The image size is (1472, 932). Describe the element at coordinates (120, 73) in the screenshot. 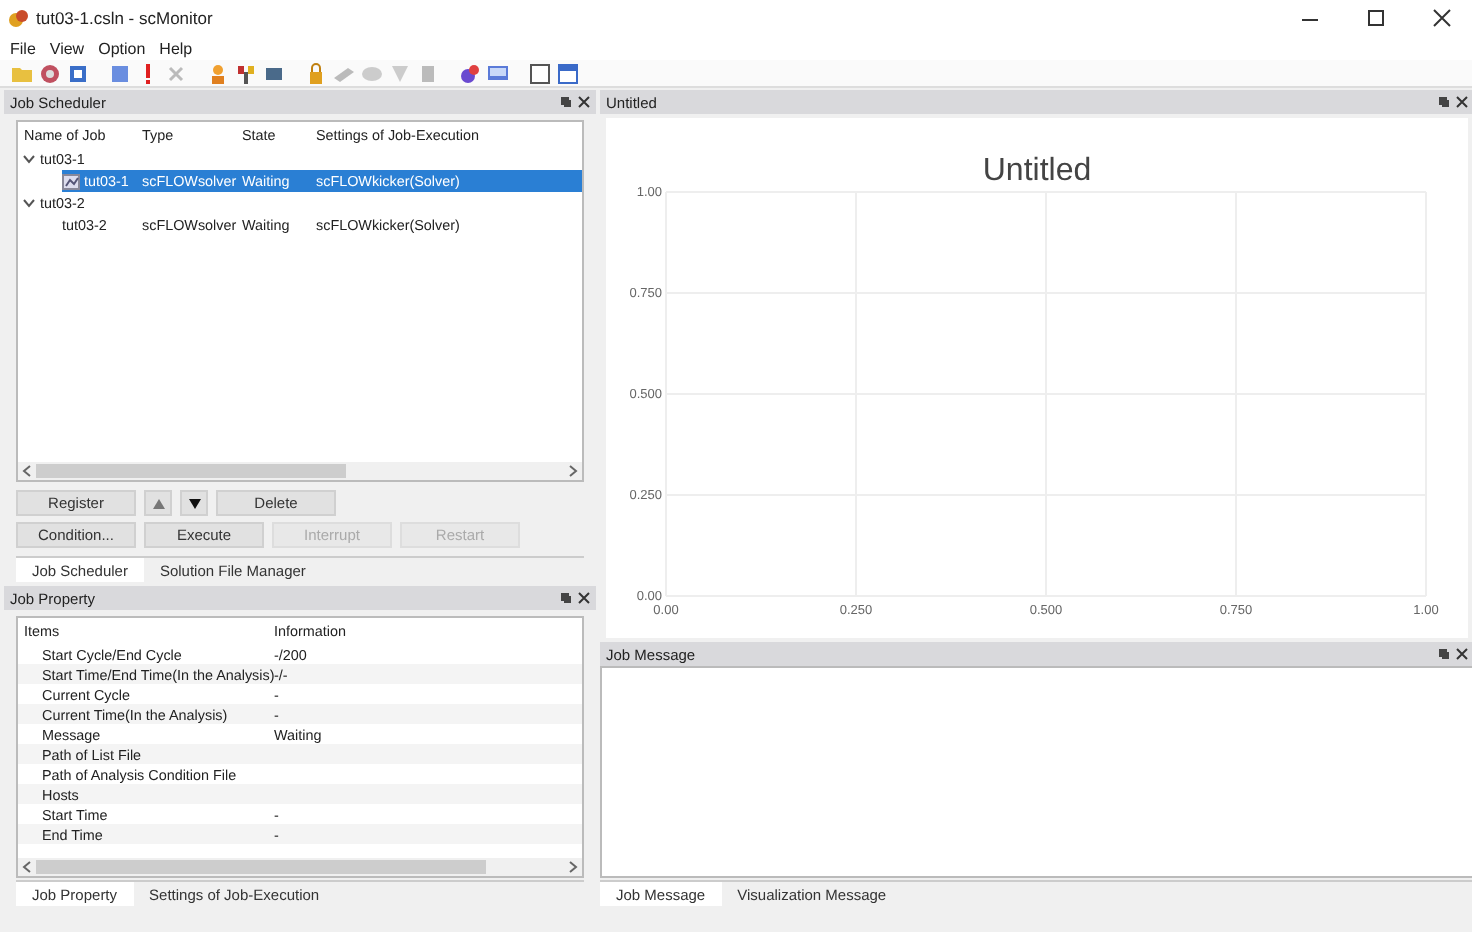

I see `panel-icon` at that location.